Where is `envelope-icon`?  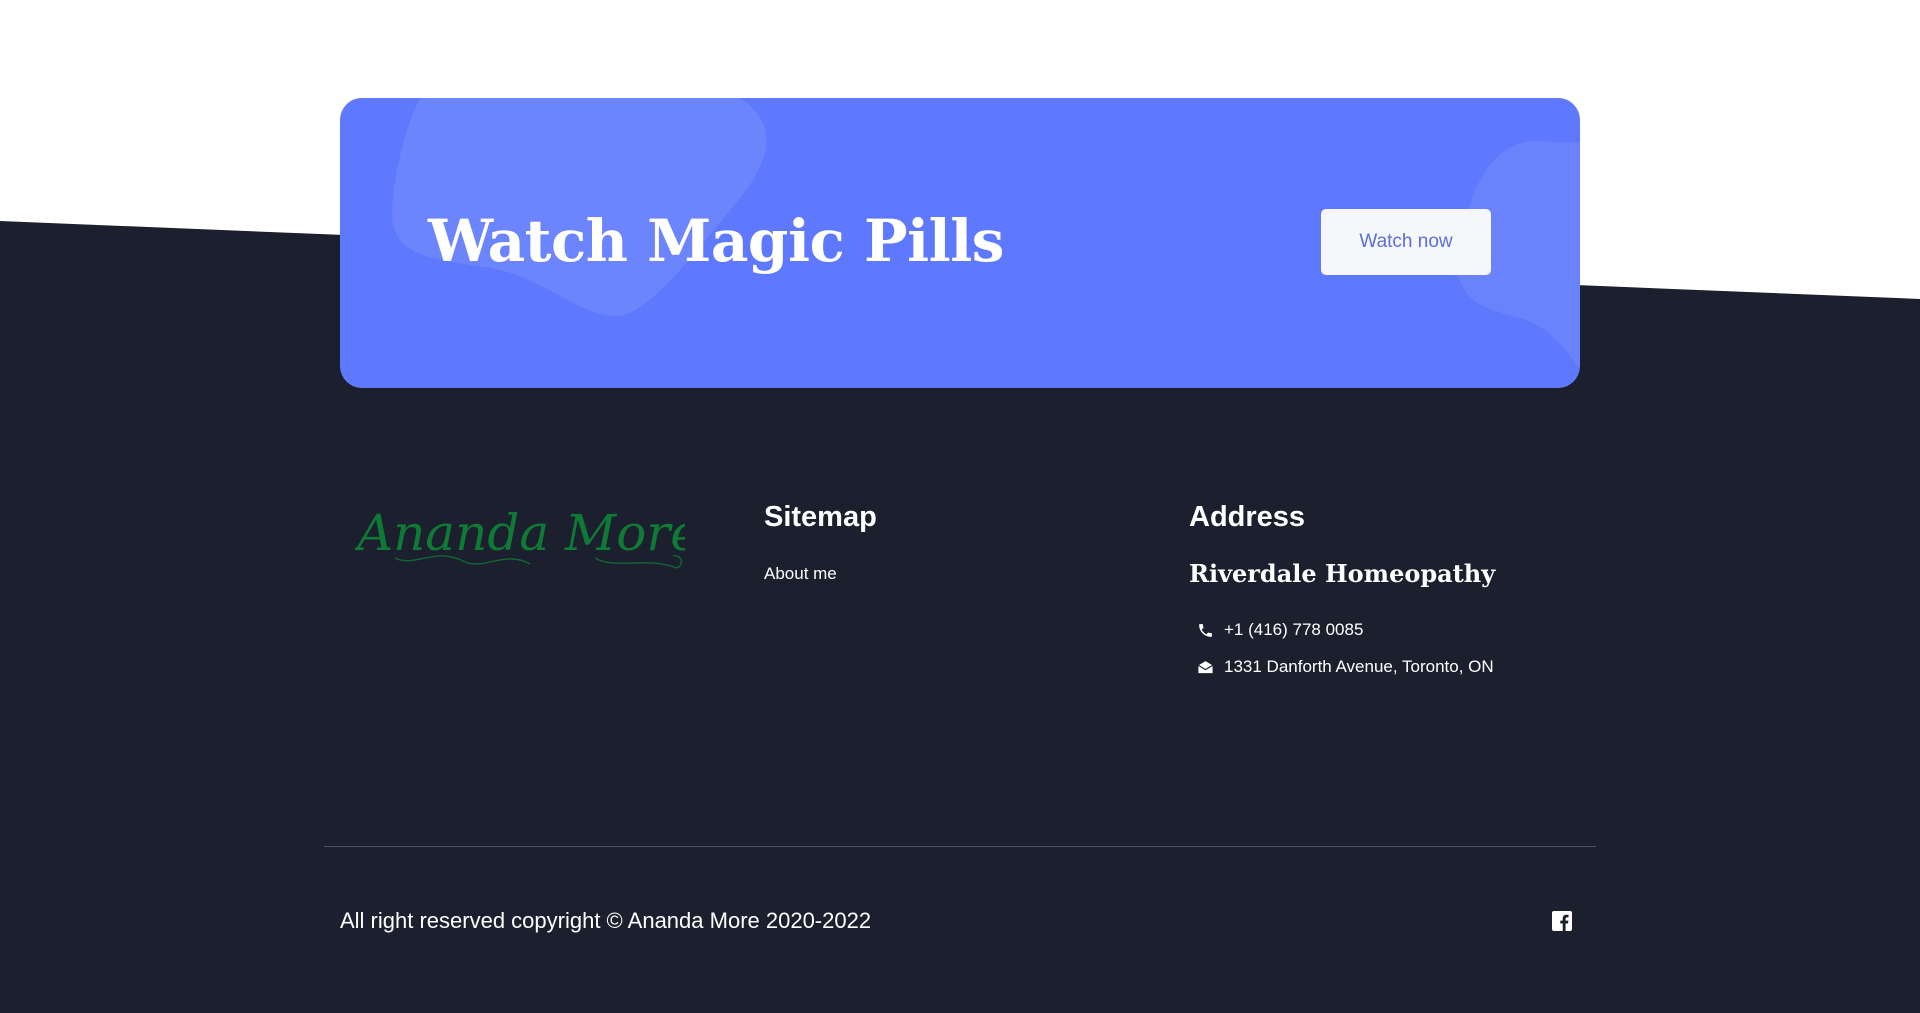 envelope-icon is located at coordinates (1205, 667).